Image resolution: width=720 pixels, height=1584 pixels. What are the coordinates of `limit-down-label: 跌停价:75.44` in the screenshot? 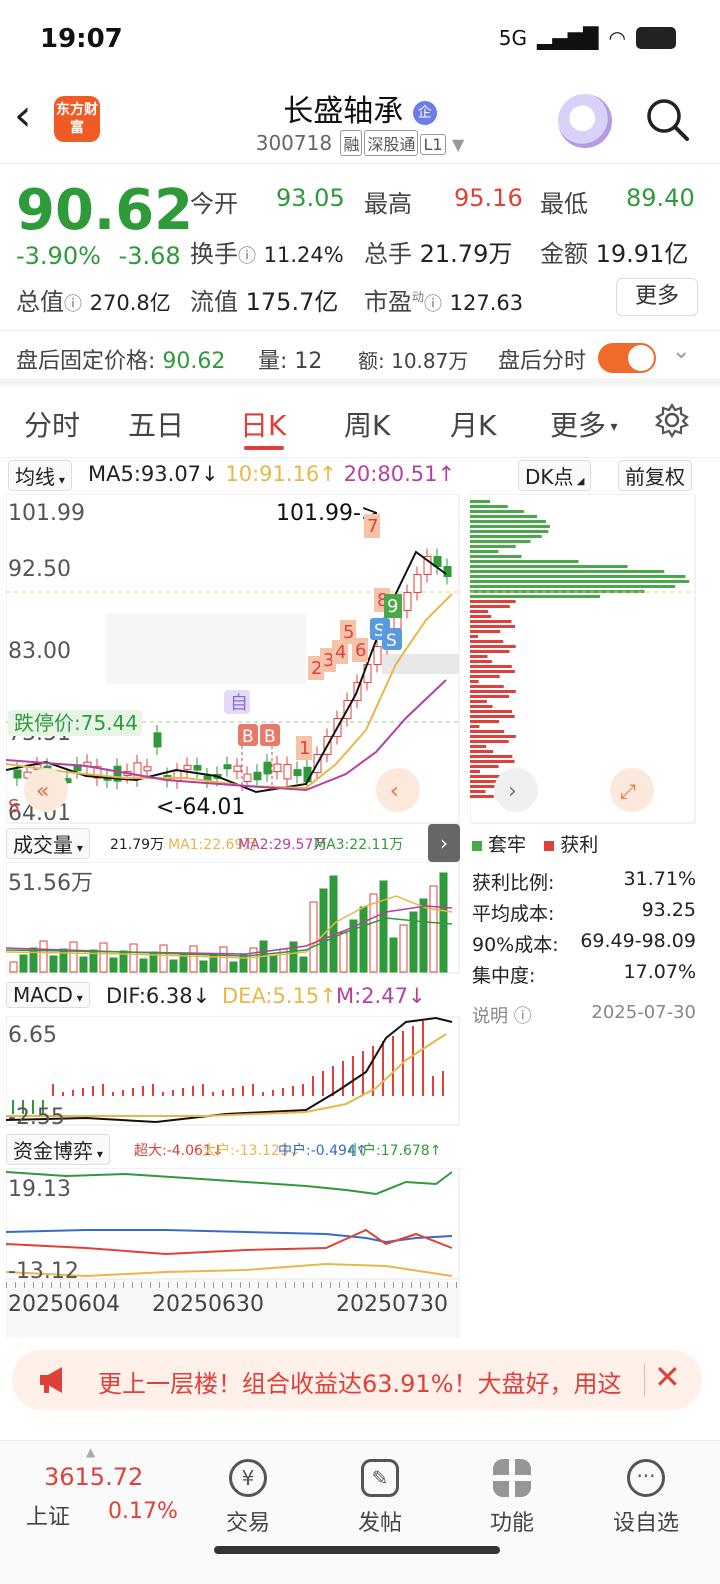 It's located at (76, 723).